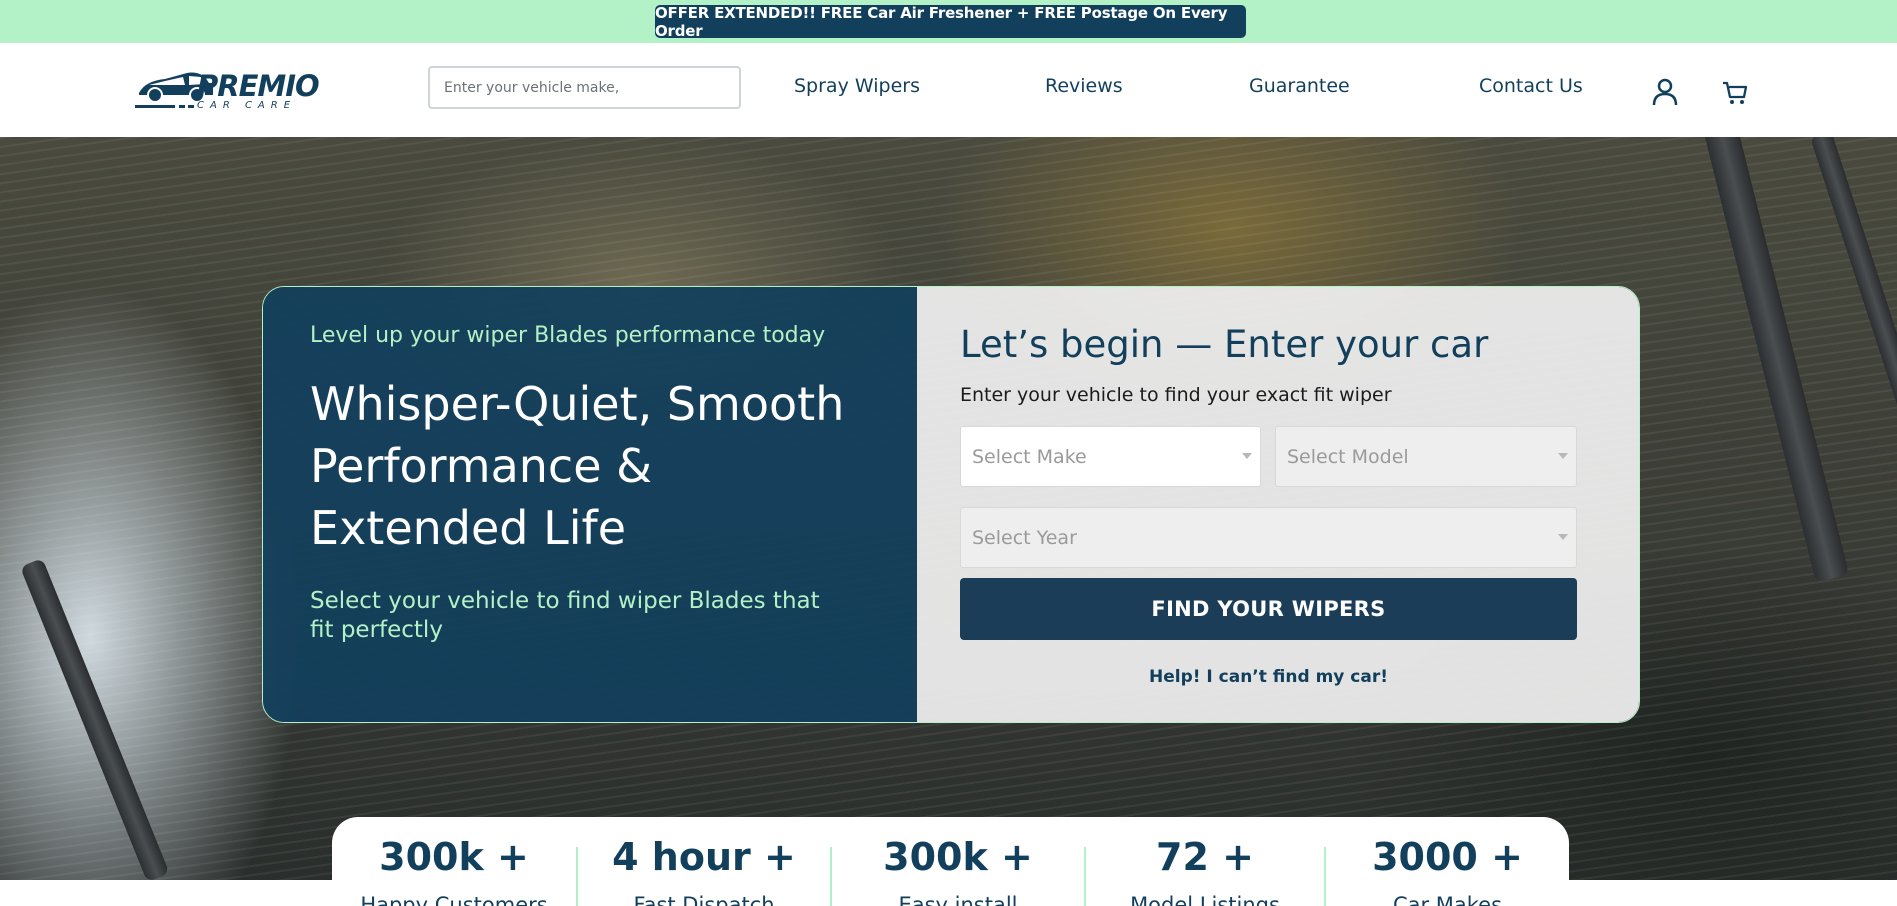  I want to click on cant-find-car-link: Help! I can’t find my car!, so click(1268, 677).